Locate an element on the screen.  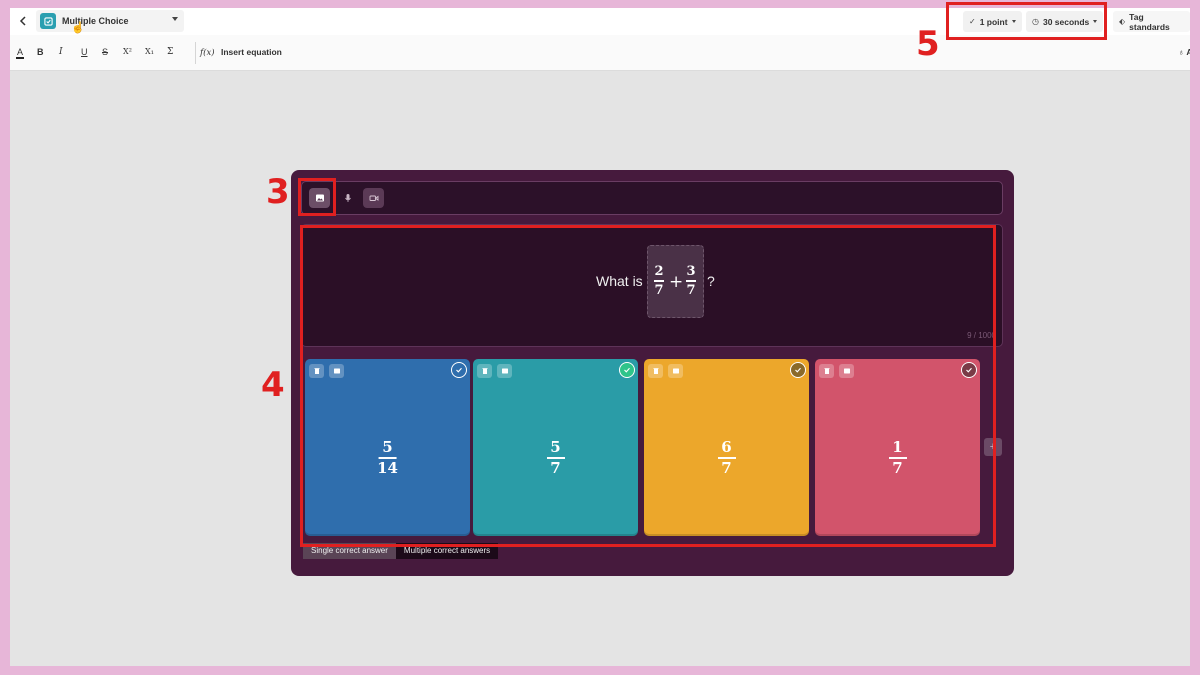
microphone-icon is located at coordinates (347, 198).